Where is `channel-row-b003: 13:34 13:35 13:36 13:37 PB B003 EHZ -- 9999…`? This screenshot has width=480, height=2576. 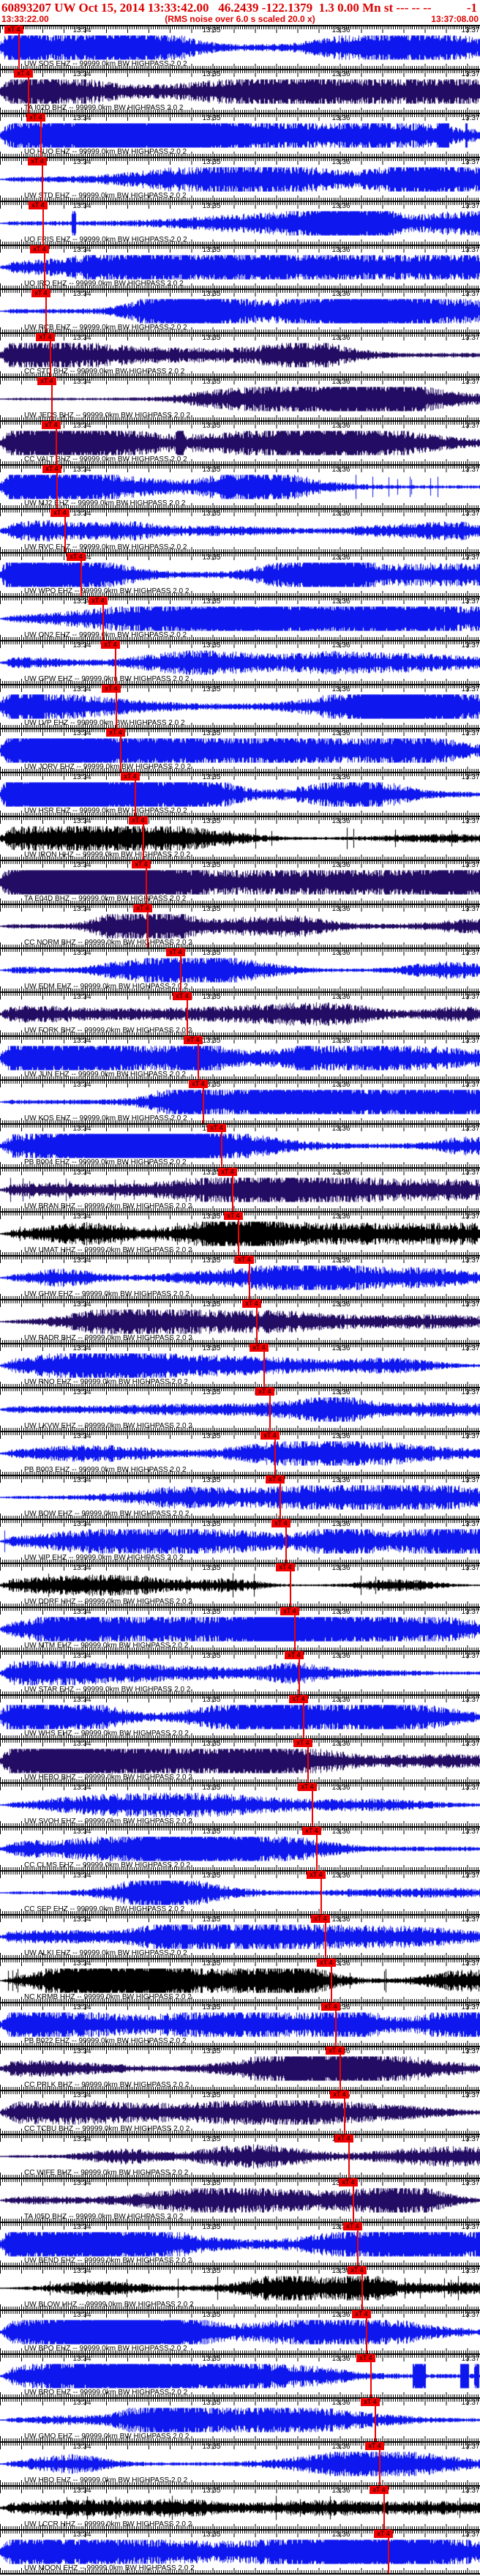 channel-row-b003: 13:34 13:35 13:36 13:37 PB B003 EHZ -- 9999… is located at coordinates (240, 1453).